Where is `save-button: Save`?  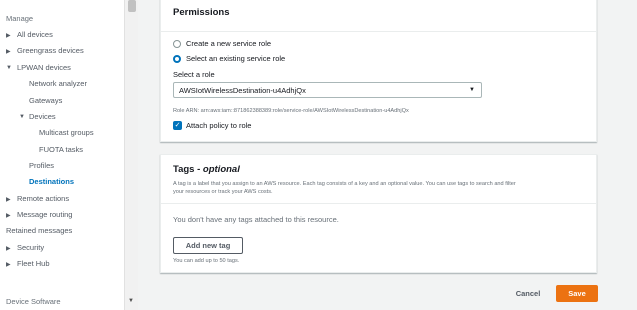 save-button: Save is located at coordinates (577, 293).